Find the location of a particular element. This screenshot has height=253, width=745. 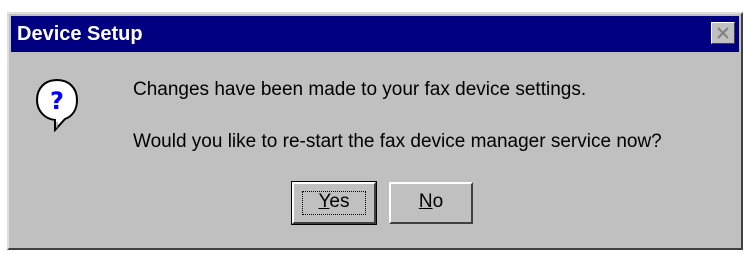

close-button is located at coordinates (723, 33).